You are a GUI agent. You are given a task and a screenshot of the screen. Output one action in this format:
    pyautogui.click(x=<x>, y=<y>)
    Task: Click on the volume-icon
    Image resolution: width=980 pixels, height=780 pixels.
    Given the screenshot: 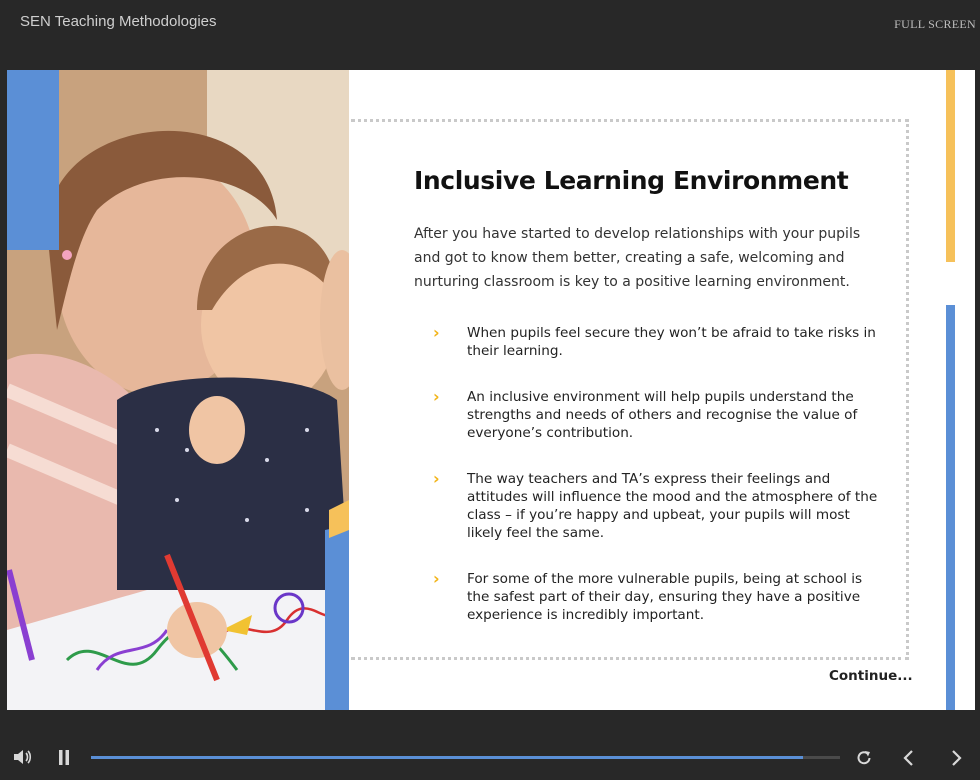 What is the action you would take?
    pyautogui.click(x=22, y=759)
    